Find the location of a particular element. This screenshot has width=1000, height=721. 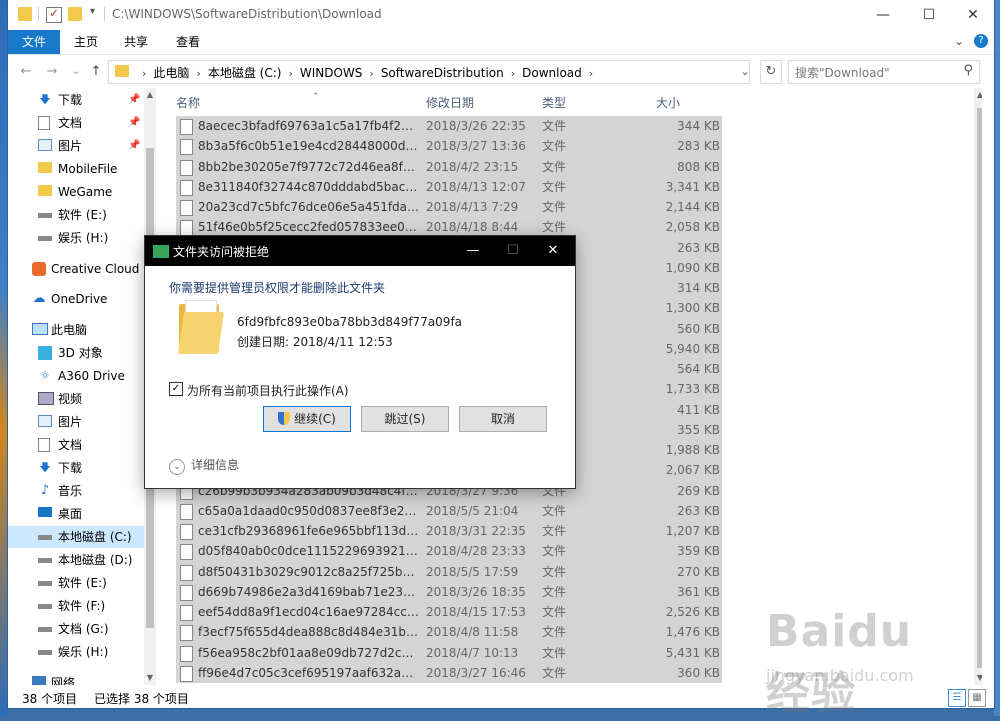

help-icon: ? is located at coordinates (981, 41).